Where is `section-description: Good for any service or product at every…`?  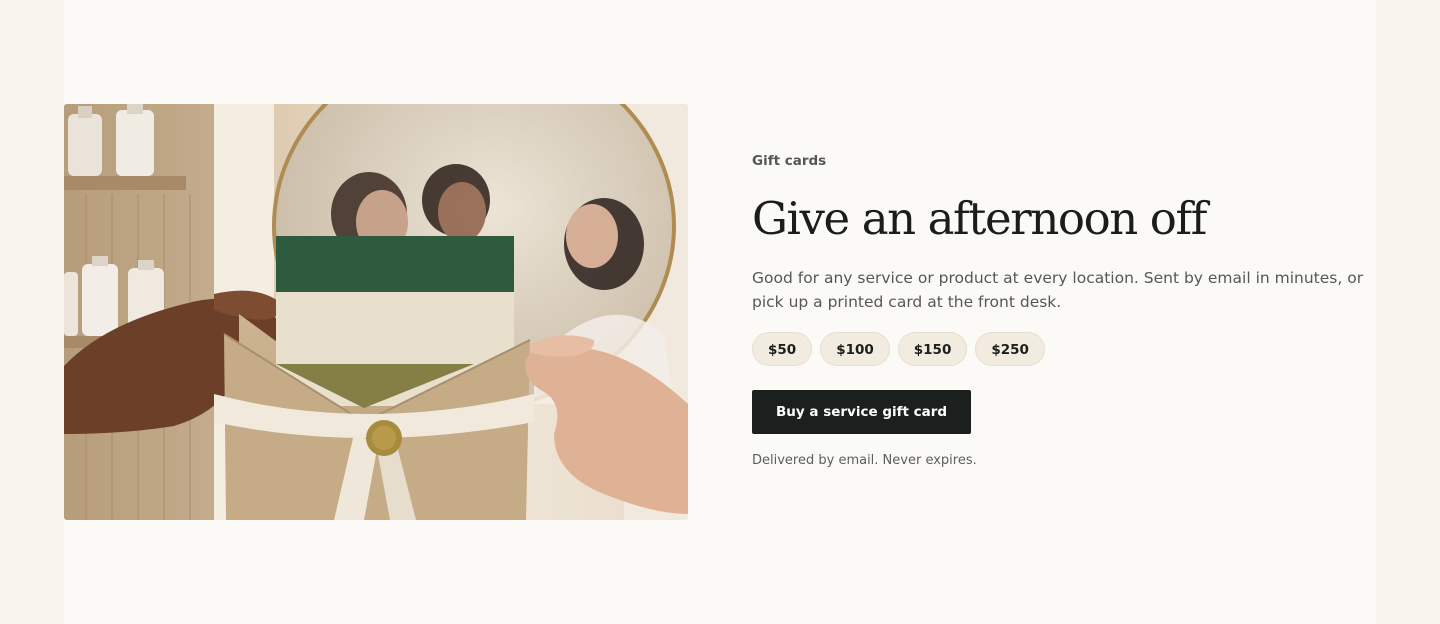 section-description: Good for any service or product at every… is located at coordinates (1058, 290).